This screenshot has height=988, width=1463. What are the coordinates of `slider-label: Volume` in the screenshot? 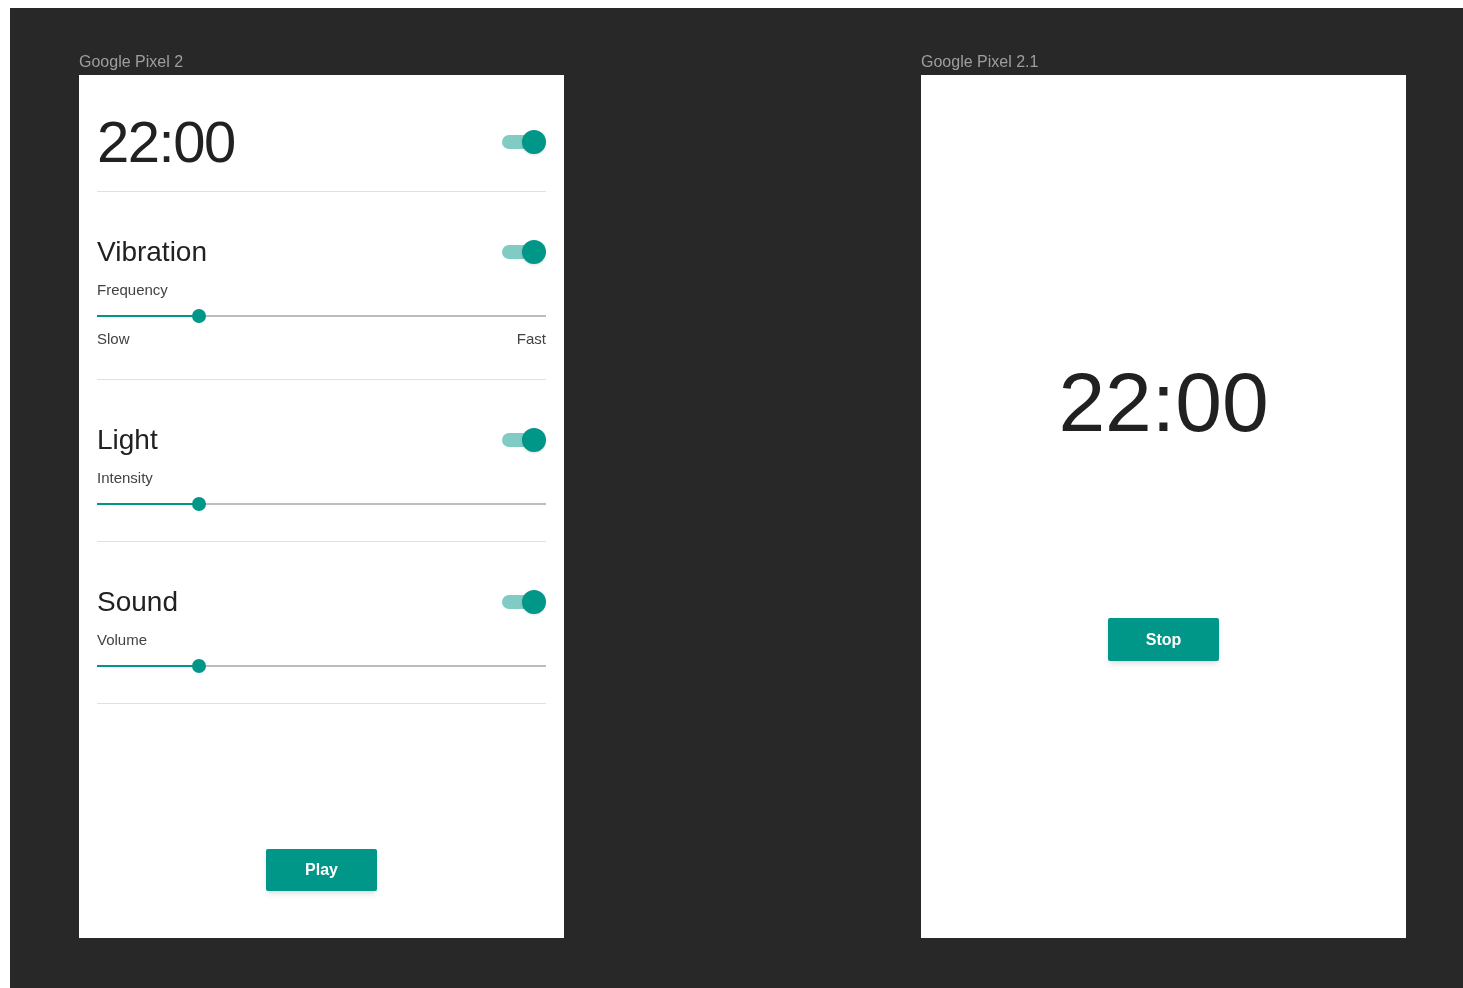 It's located at (123, 640).